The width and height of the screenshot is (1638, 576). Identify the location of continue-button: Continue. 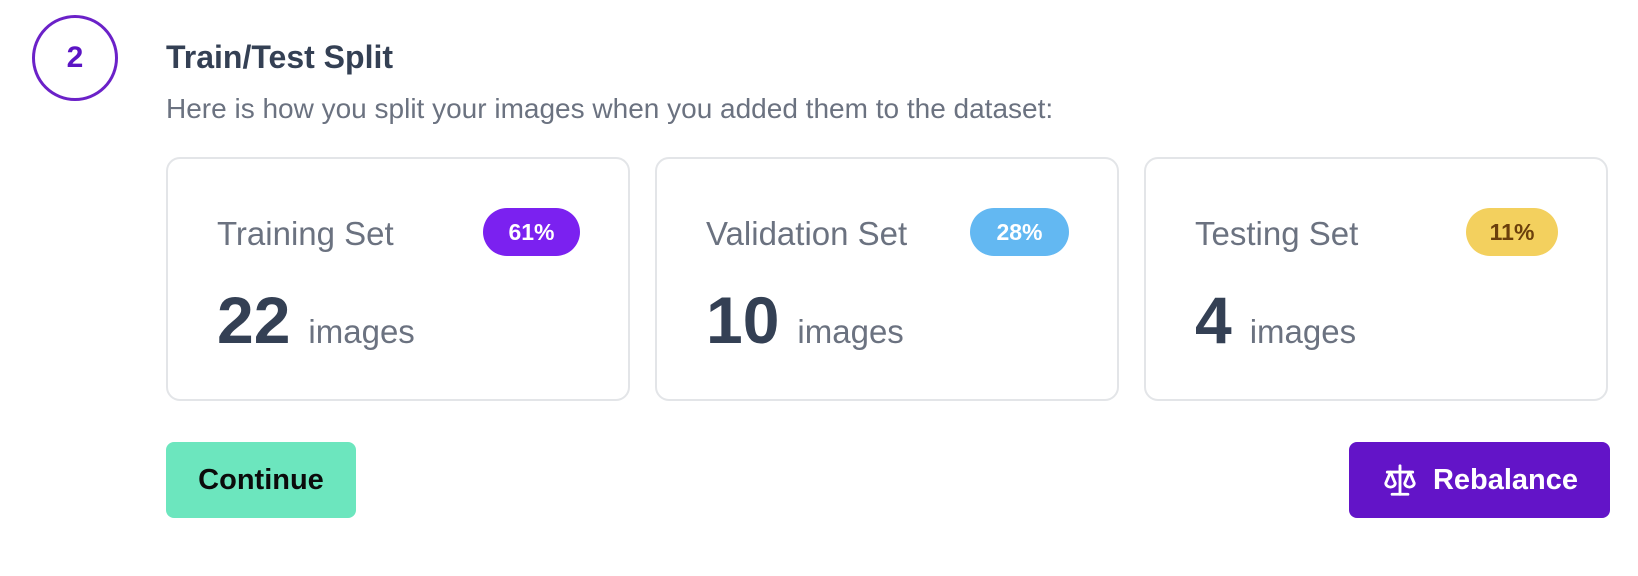
(261, 480).